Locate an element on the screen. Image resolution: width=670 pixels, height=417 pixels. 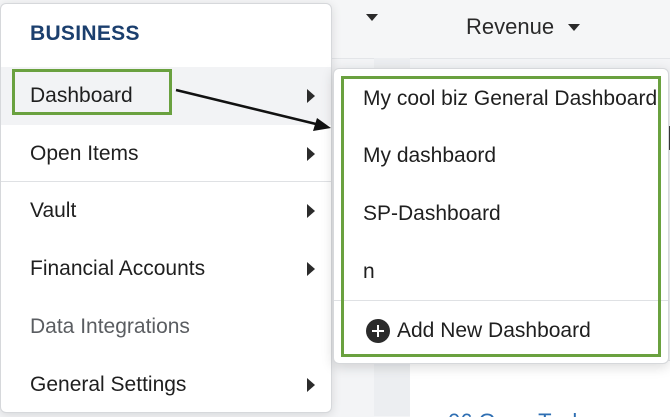
add-new-dashboard-button: Add New Dashboard is located at coordinates (501, 331).